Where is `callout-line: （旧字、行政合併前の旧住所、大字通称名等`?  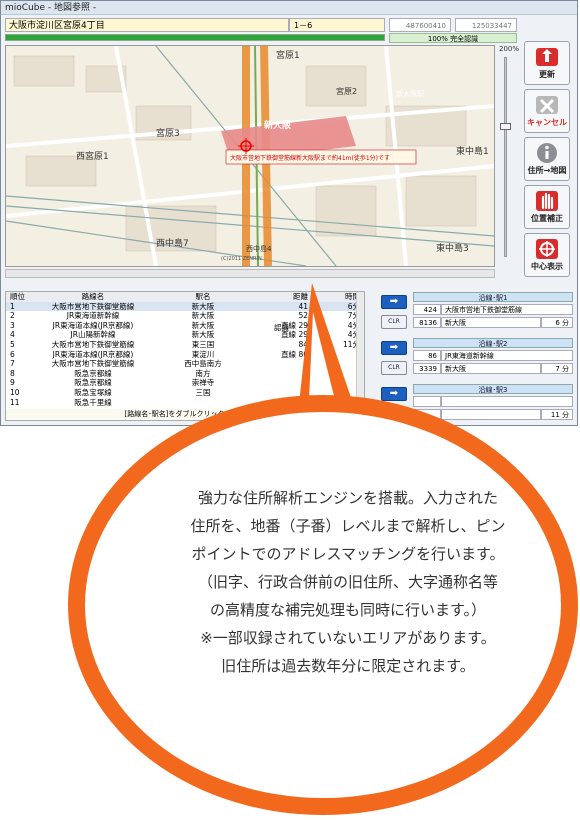 callout-line: （旧字、行政合併前の旧住所、大字通称名等 is located at coordinates (347, 582).